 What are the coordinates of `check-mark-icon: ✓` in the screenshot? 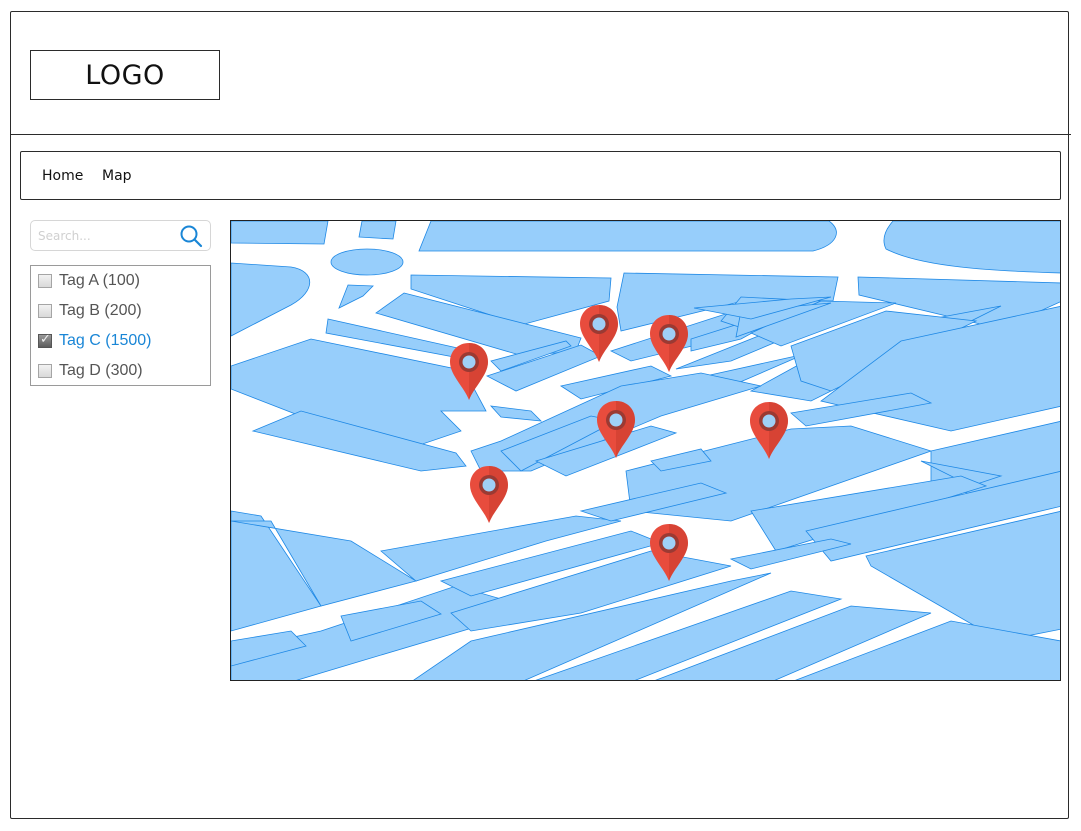 It's located at (45, 339).